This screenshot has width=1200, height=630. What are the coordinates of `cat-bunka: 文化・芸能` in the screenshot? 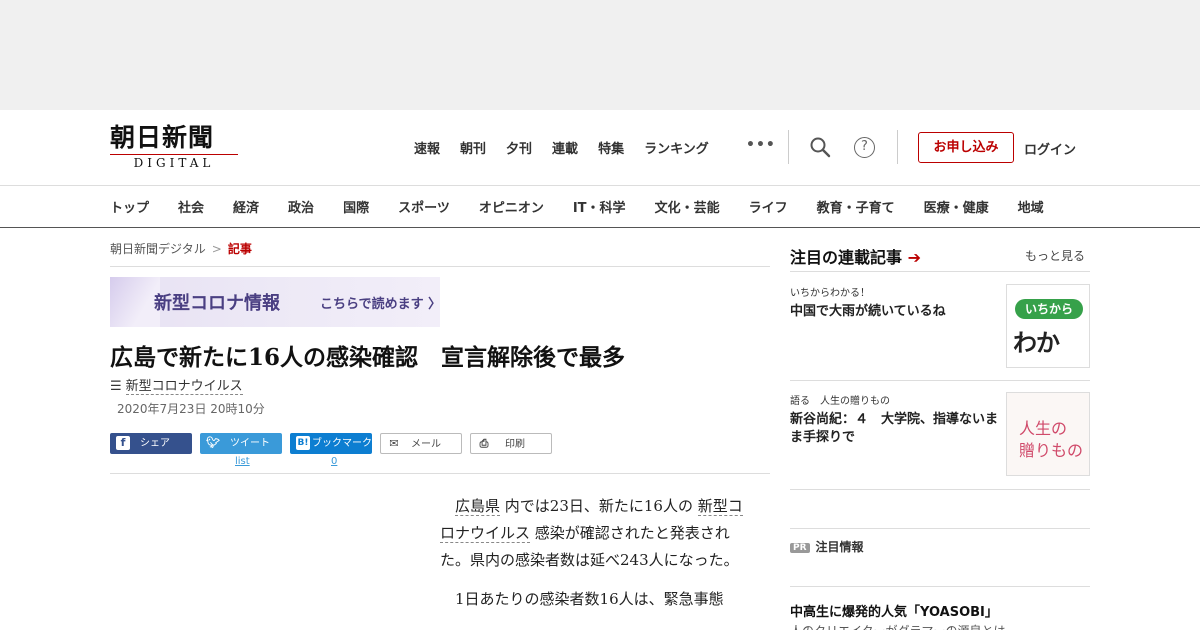 It's located at (687, 206).